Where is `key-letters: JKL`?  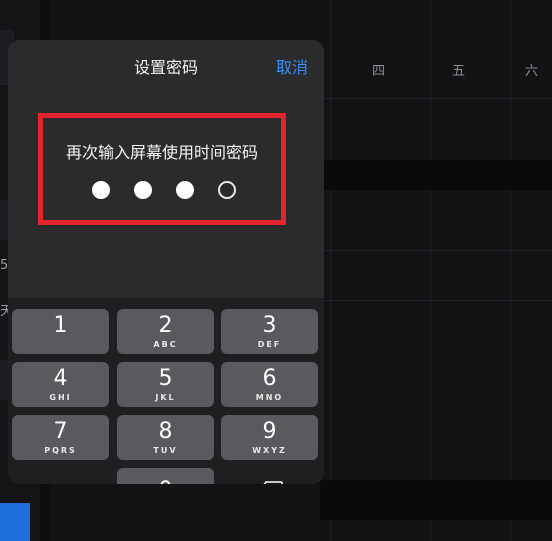
key-letters: JKL is located at coordinates (165, 397).